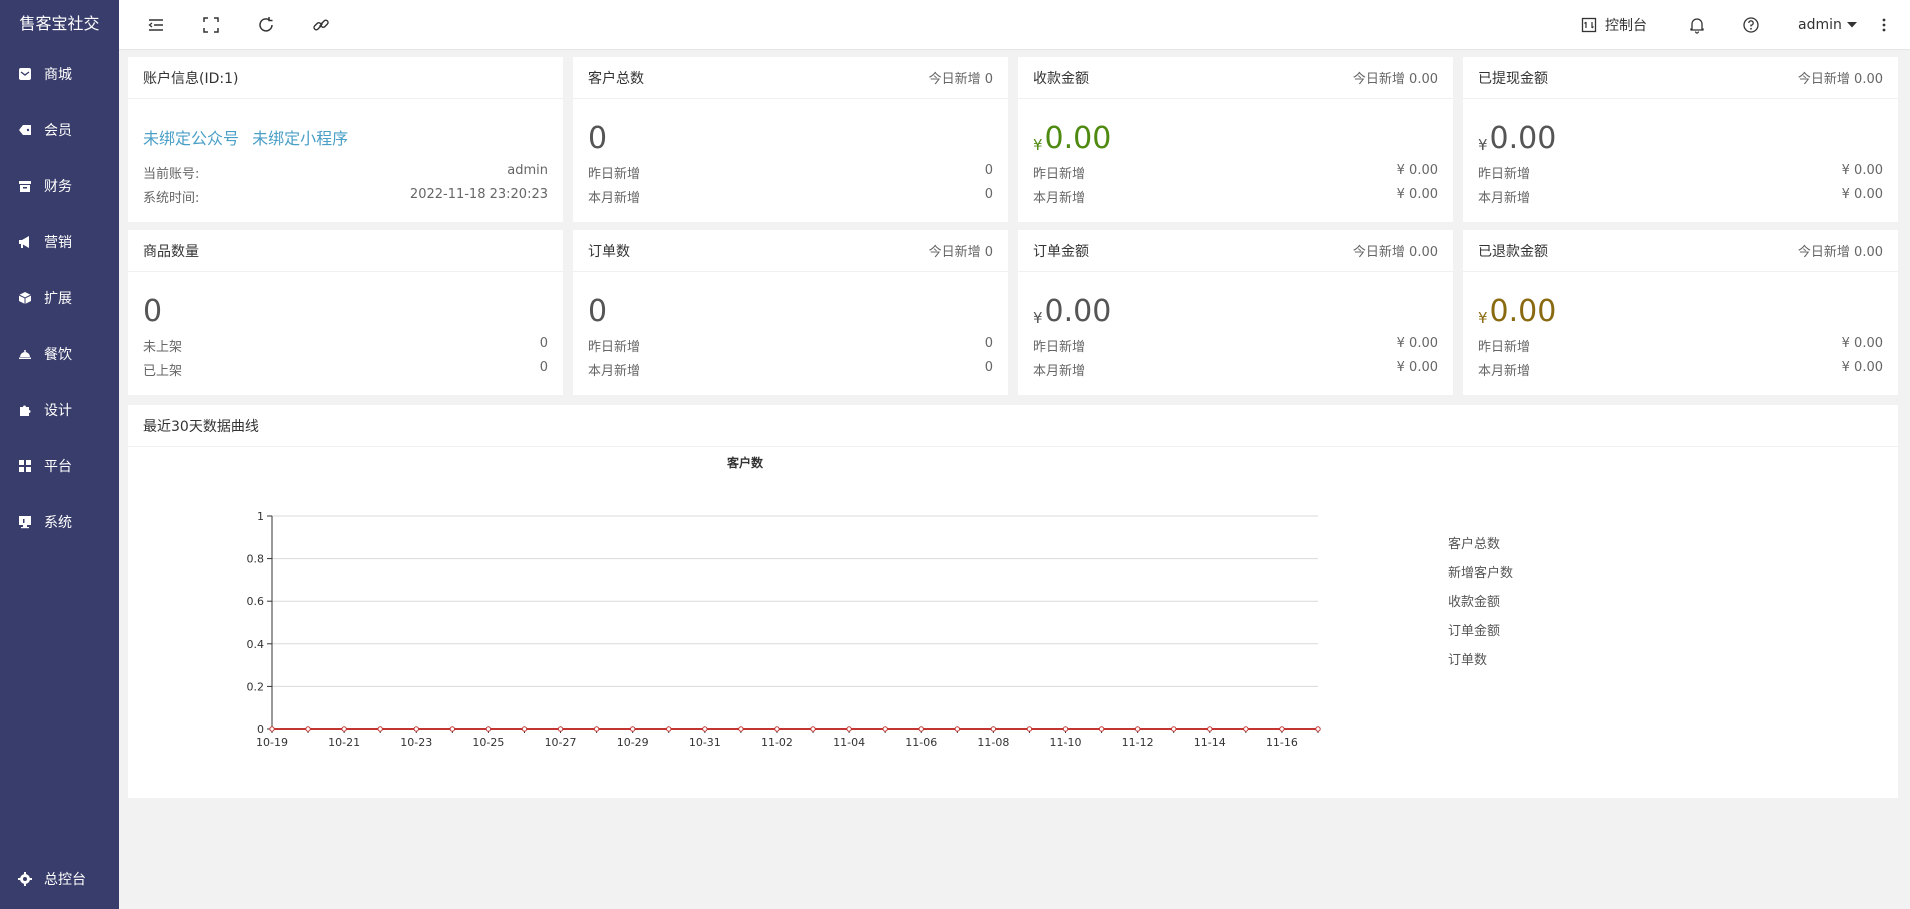 The height and width of the screenshot is (909, 1910). Describe the element at coordinates (25, 130) in the screenshot. I see `tag-icon` at that location.